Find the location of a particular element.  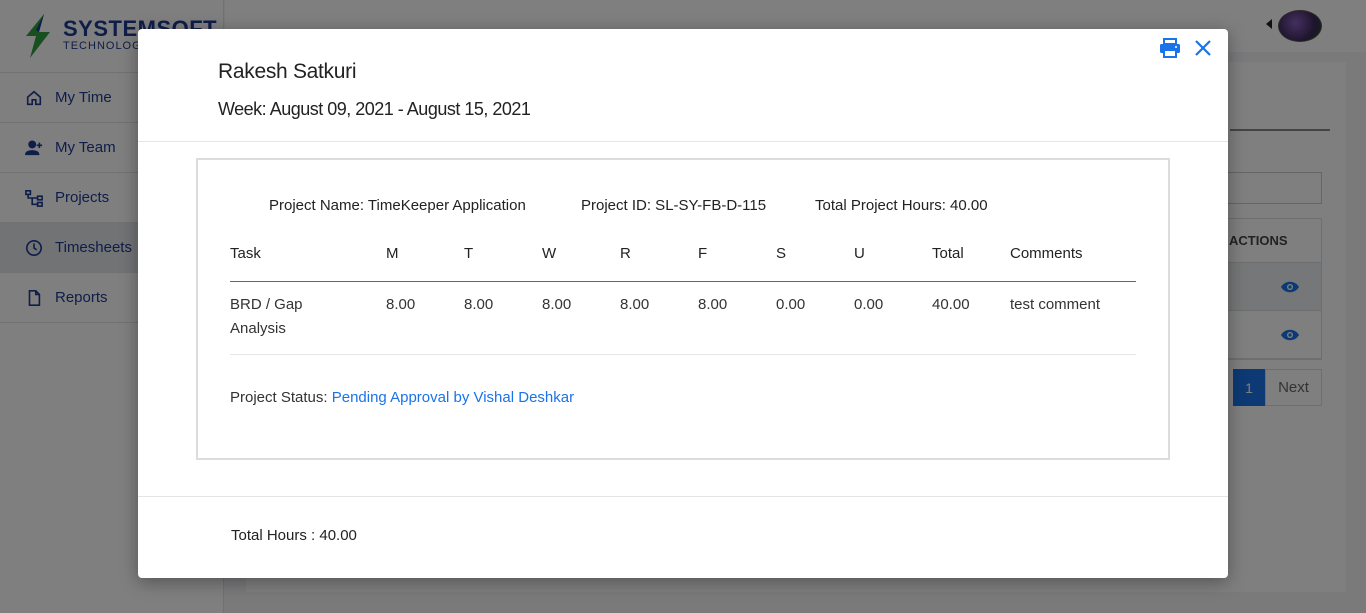

column-header-m: M is located at coordinates (392, 253).